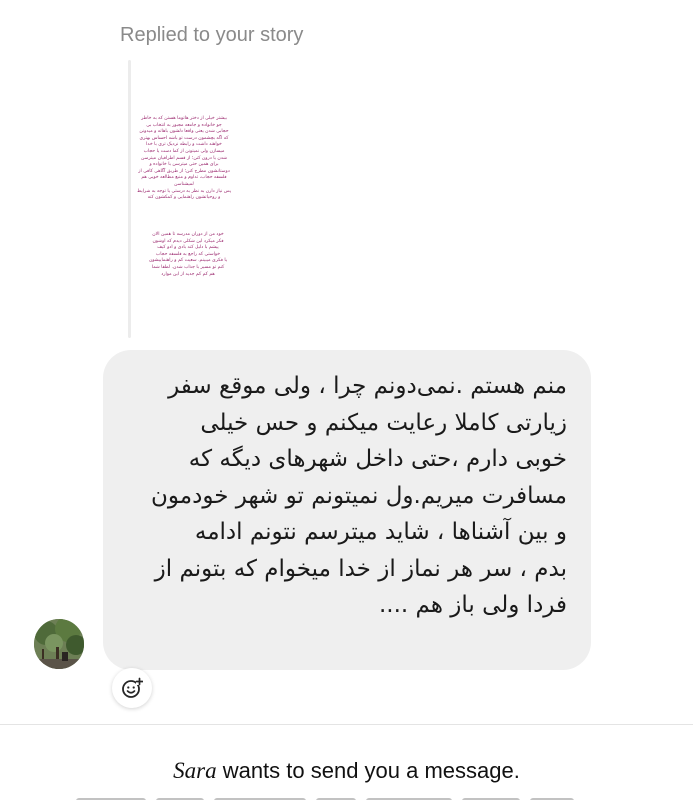 Image resolution: width=693 pixels, height=800 pixels. I want to click on clipped-text-line, so click(346, 796).